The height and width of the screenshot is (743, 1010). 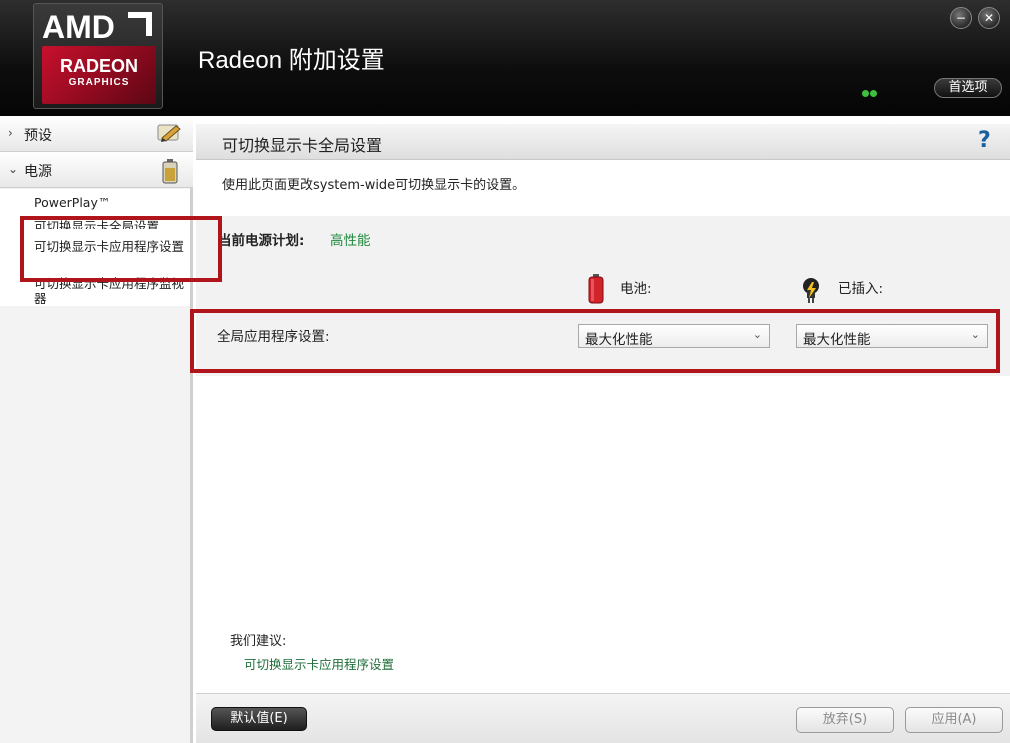 I want to click on highlight-box-sidebar, so click(x=121, y=249).